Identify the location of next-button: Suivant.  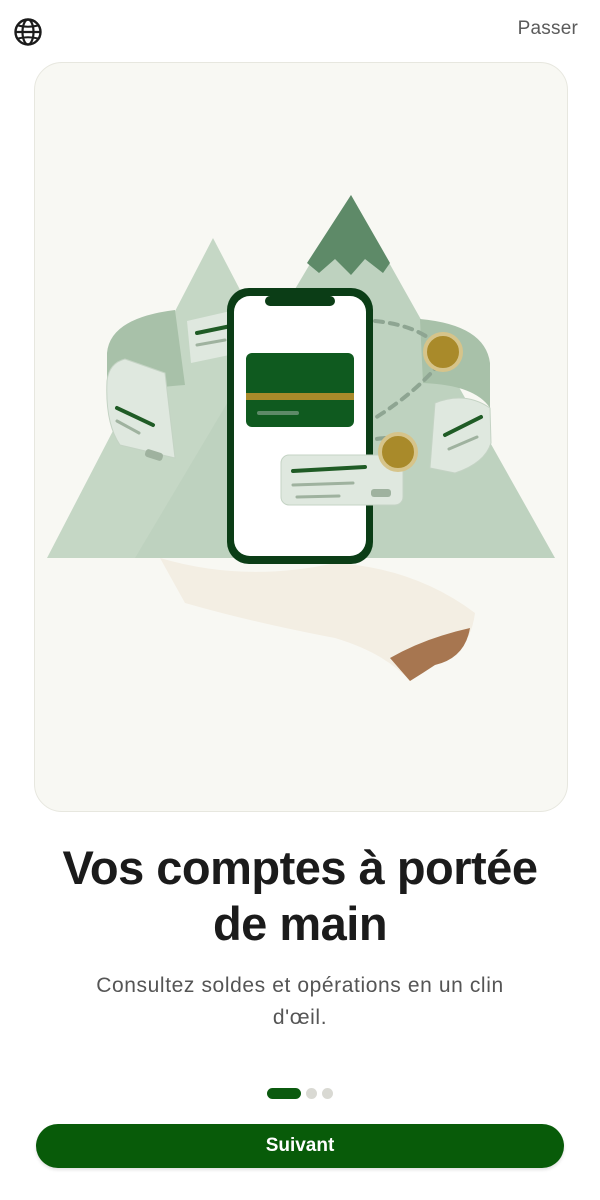
(300, 1146).